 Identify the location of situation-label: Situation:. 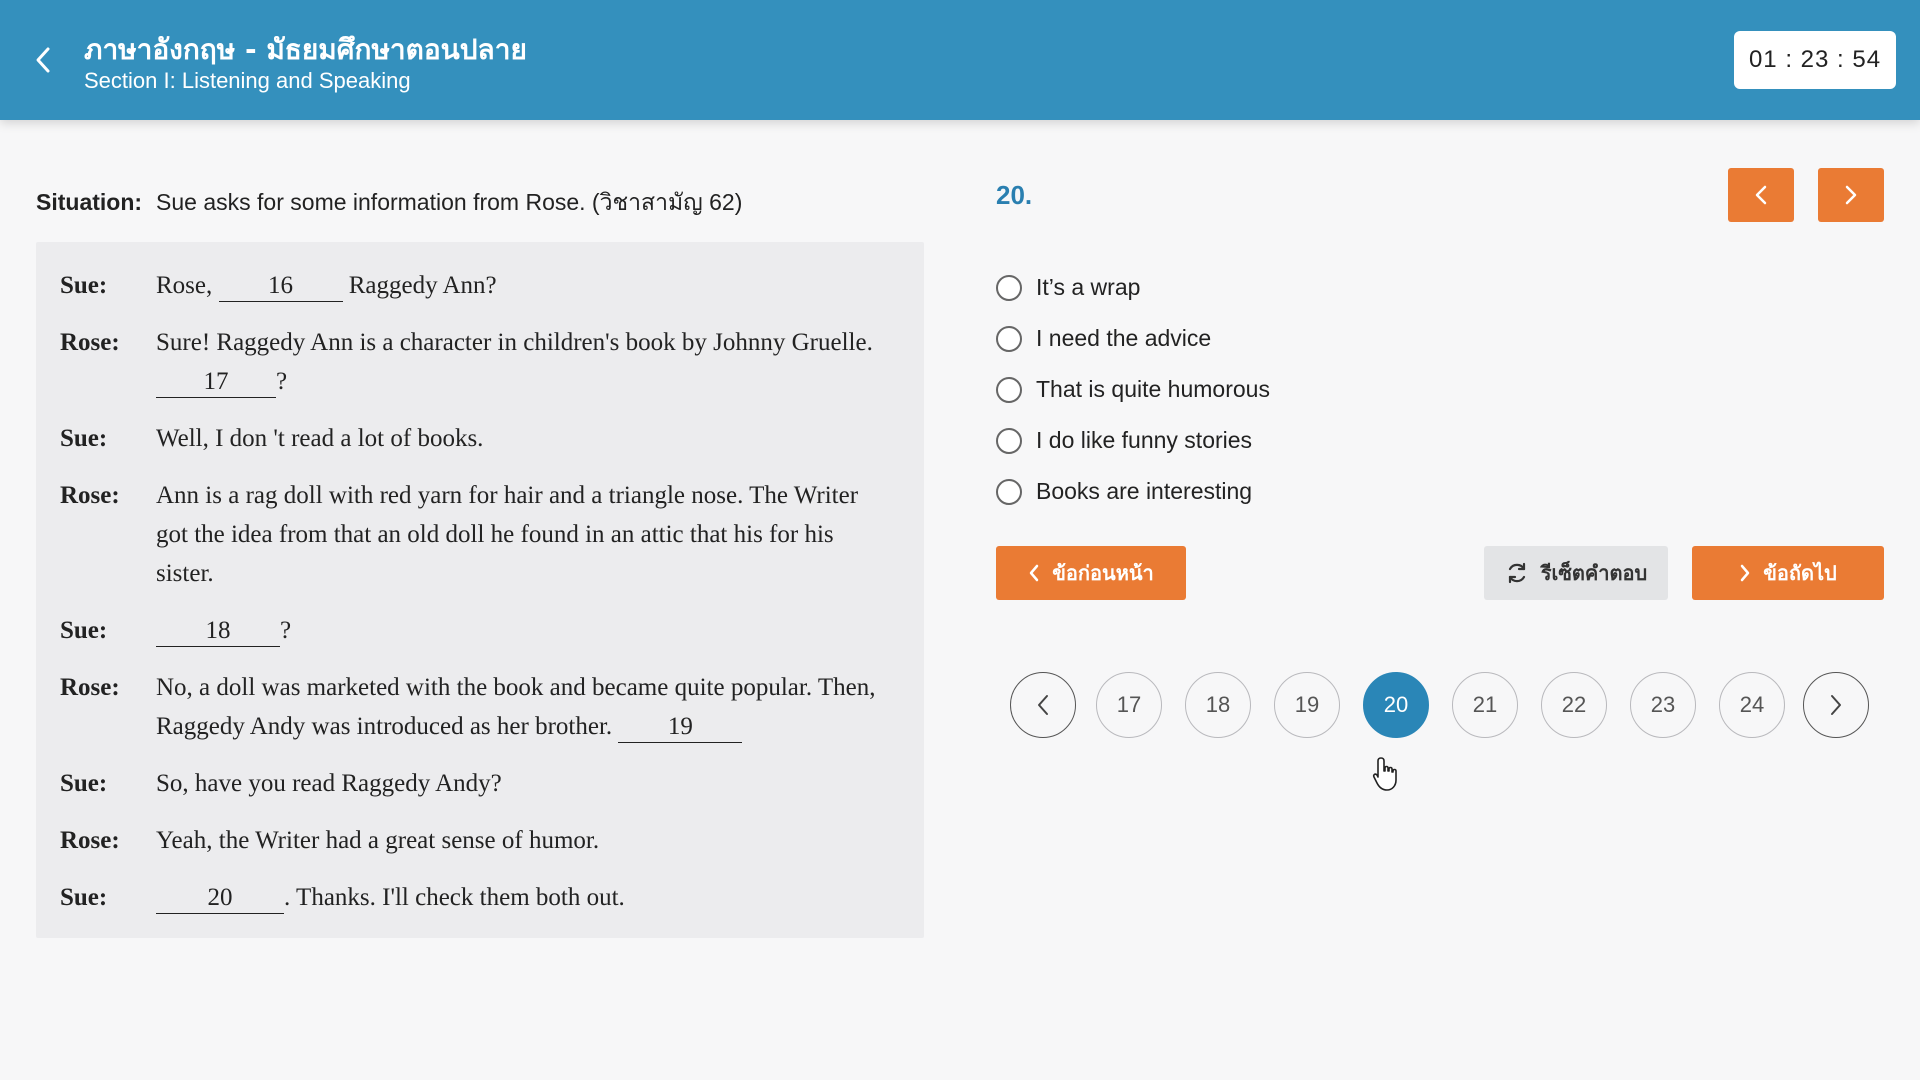
(89, 202).